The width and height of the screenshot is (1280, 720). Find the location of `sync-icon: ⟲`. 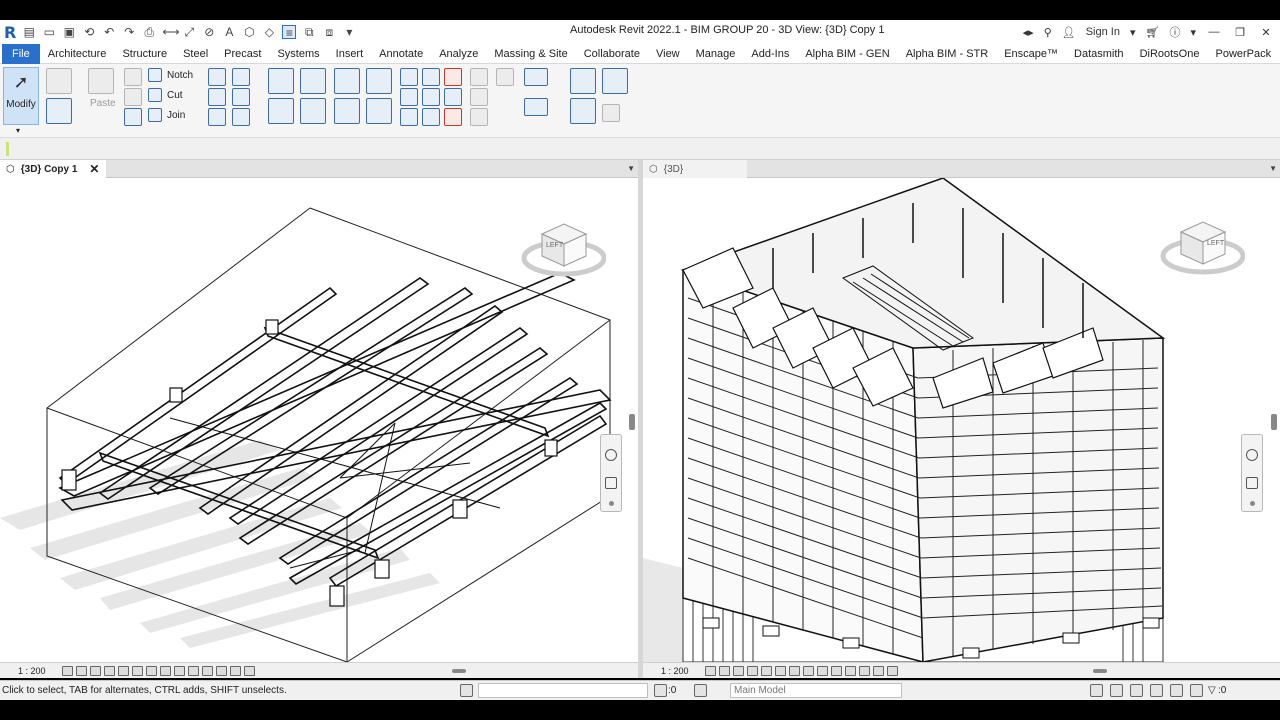

sync-icon: ⟲ is located at coordinates (89, 32).